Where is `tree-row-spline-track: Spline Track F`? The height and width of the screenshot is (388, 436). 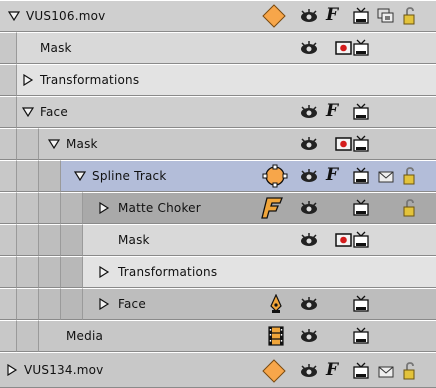 tree-row-spline-track: Spline Track F is located at coordinates (218, 176).